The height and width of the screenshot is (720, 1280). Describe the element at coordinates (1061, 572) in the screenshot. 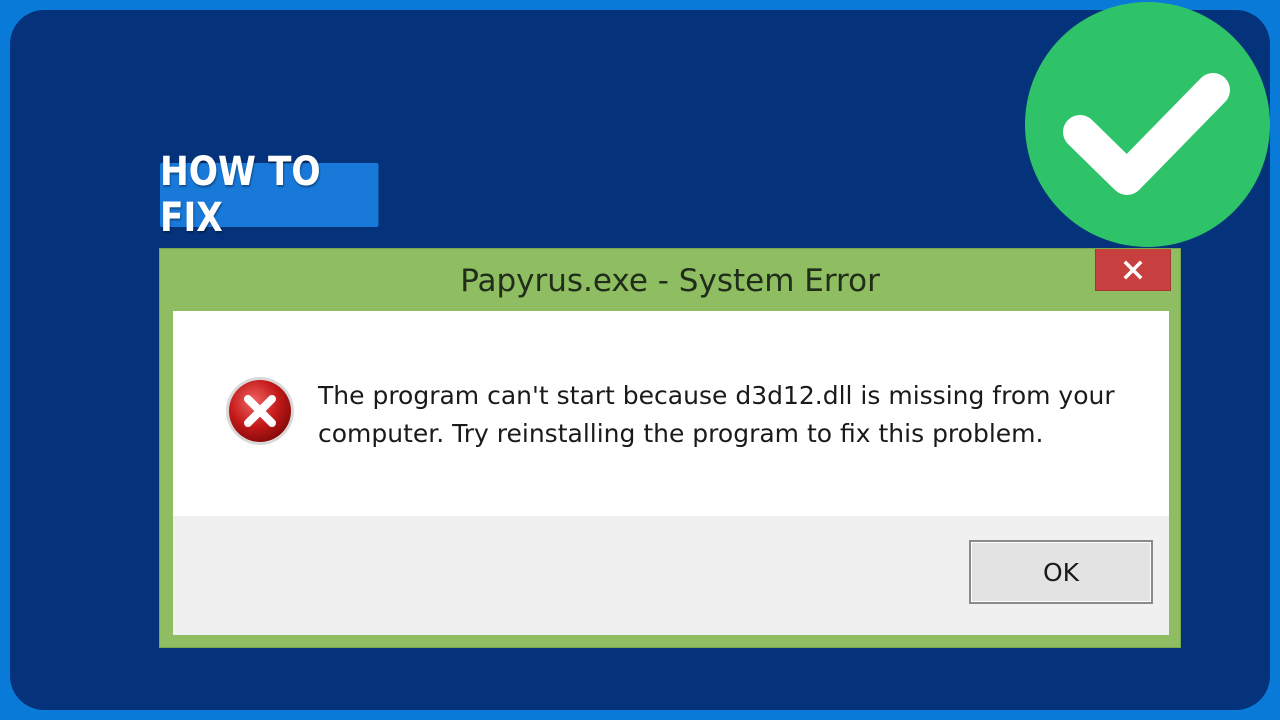

I see `ok-button: OK` at that location.